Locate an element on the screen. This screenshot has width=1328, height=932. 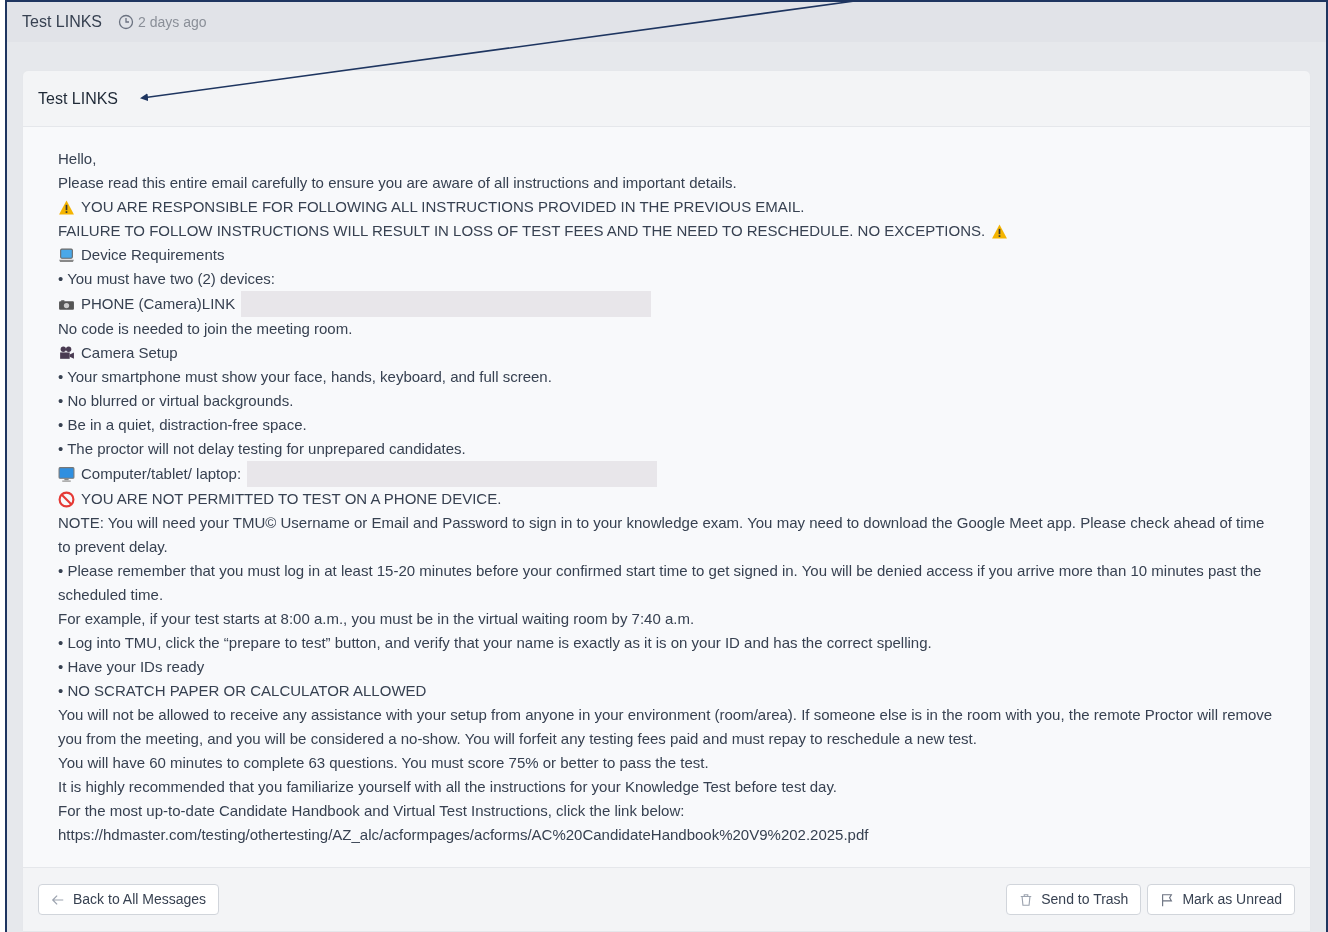
mark-unread-button: Mark as Unread is located at coordinates (1221, 899).